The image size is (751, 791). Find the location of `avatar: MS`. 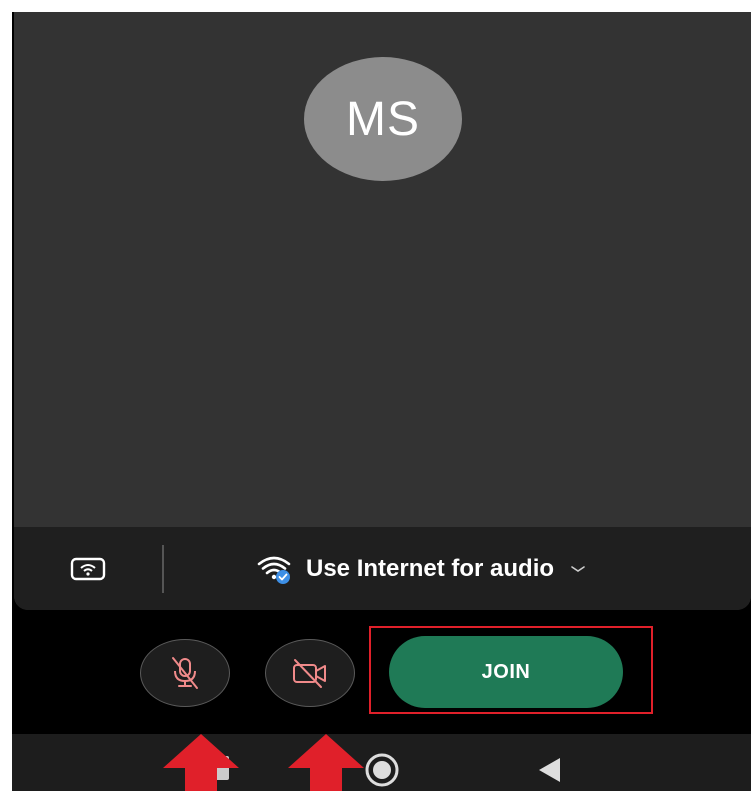

avatar: MS is located at coordinates (383, 119).